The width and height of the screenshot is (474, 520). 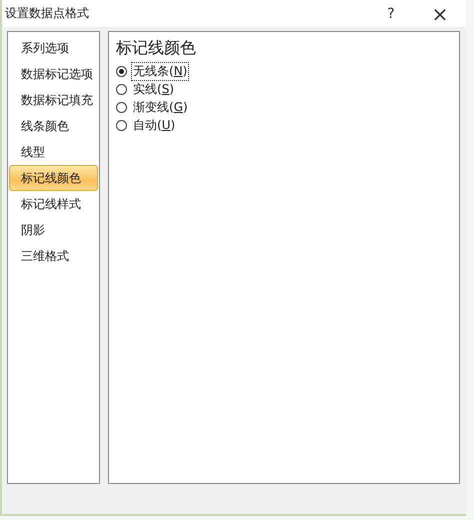 I want to click on category-item: 标记线样式, so click(x=53, y=204).